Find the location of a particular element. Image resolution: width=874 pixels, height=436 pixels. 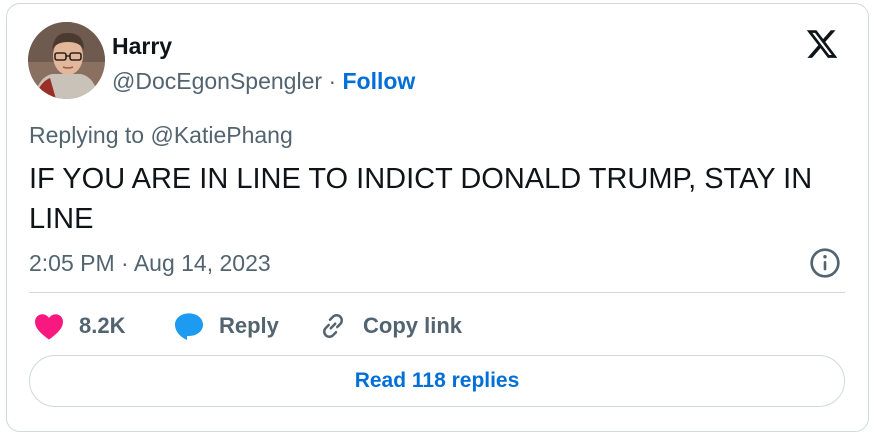

divider is located at coordinates (437, 292).